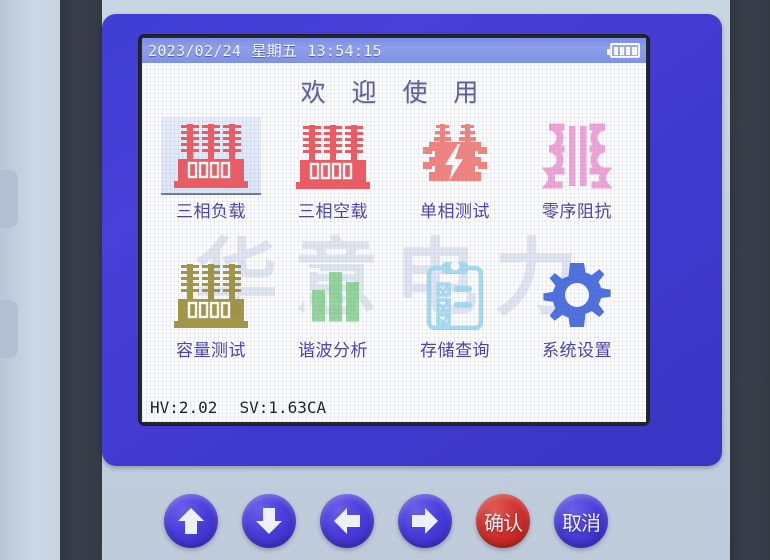  Describe the element at coordinates (455, 350) in the screenshot. I see `menu-item-label: 存储查询` at that location.